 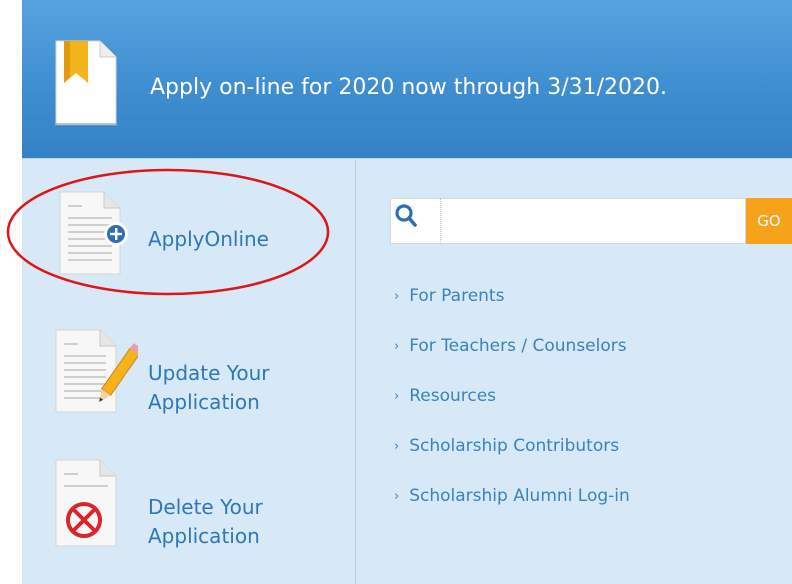 I want to click on link-label: Resources, so click(x=453, y=396).